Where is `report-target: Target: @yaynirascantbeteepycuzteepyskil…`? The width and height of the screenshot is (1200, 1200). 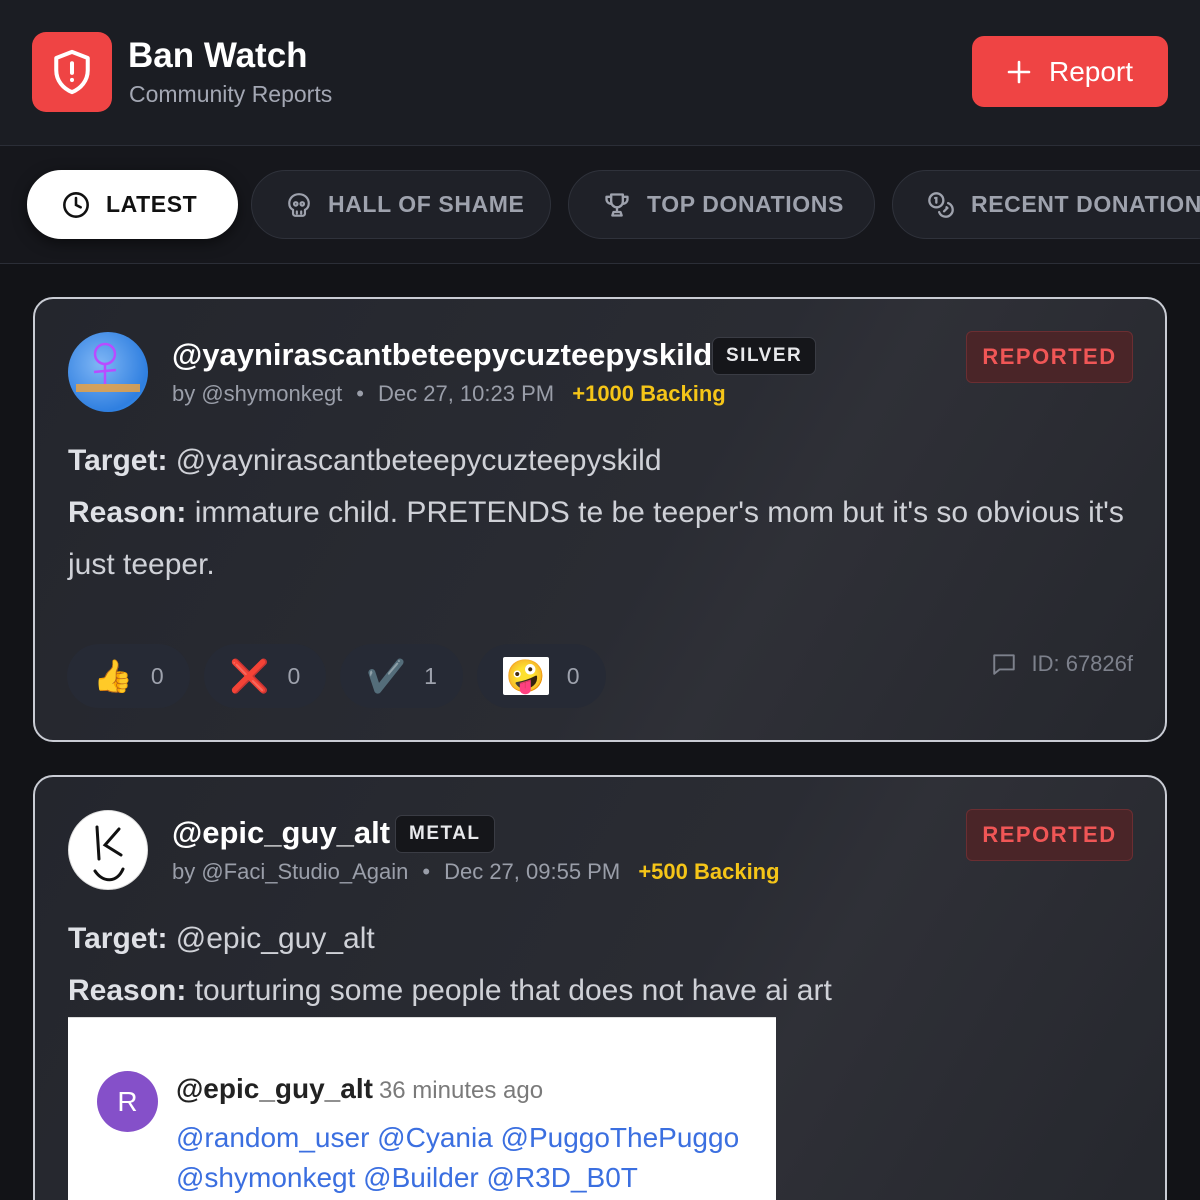 report-target: Target: @yaynirascantbeteepycuzteepyskil… is located at coordinates (365, 461).